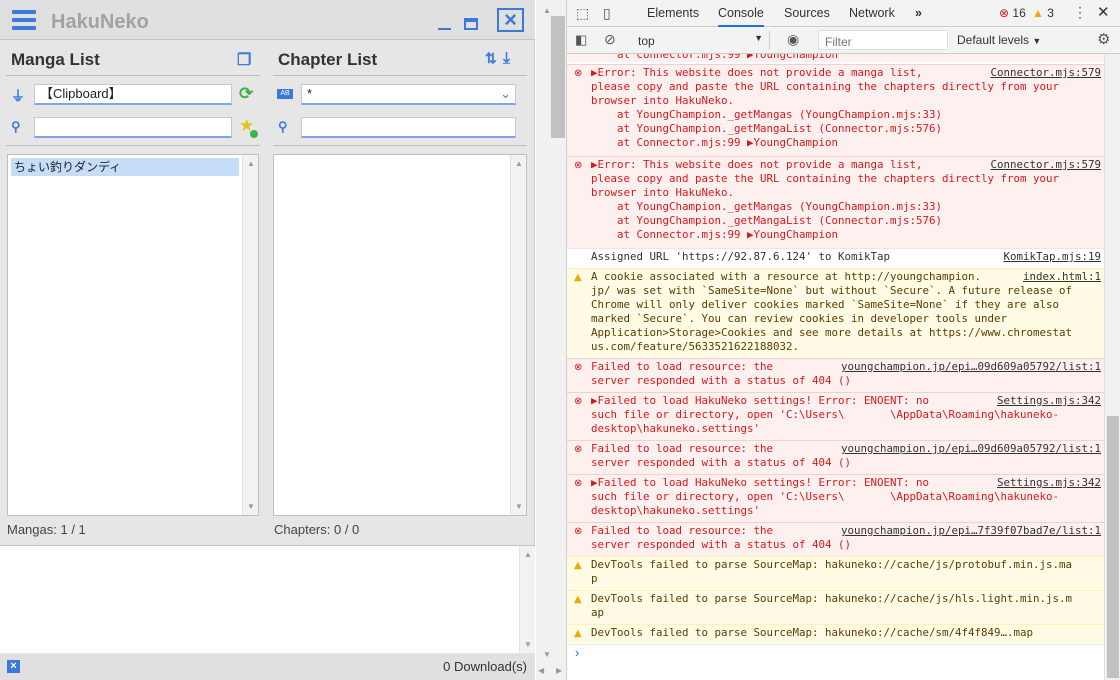 Image resolution: width=1120 pixels, height=680 pixels. I want to click on tab-sources: Sources, so click(807, 13).